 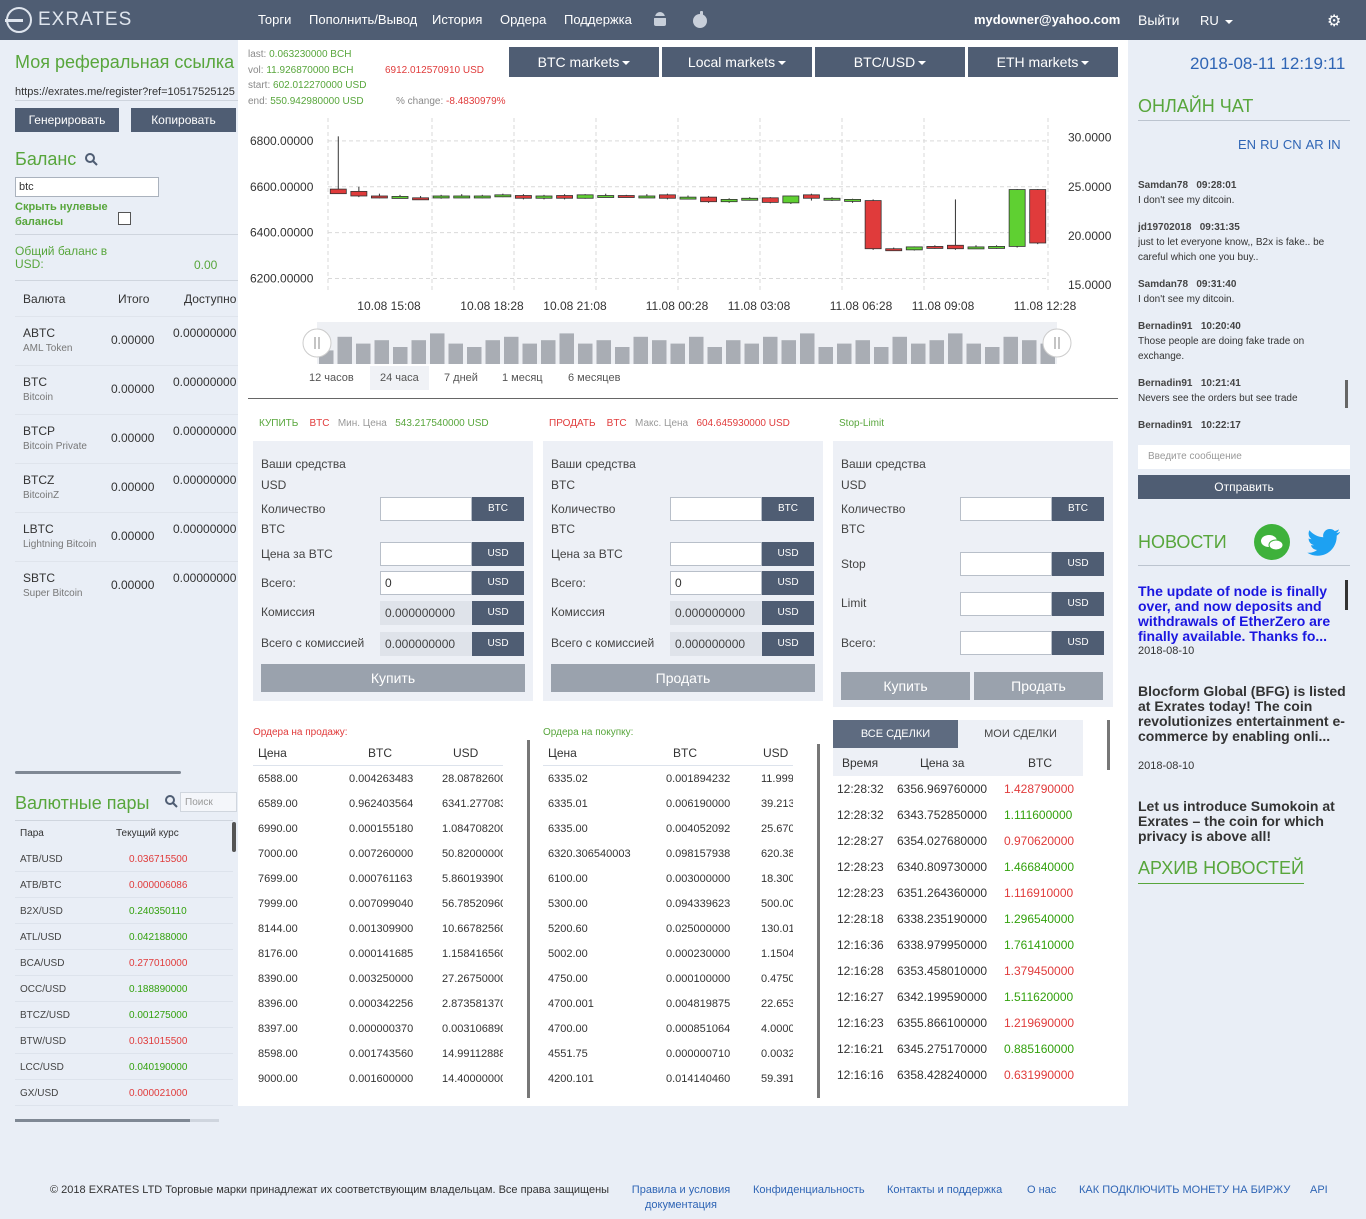 What do you see at coordinates (1006, 564) in the screenshot?
I see `sl-stop-input` at bounding box center [1006, 564].